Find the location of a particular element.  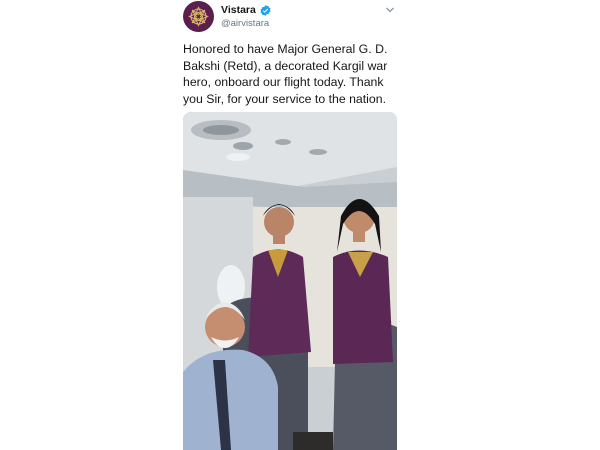

account-handle: @airvistara is located at coordinates (245, 23).